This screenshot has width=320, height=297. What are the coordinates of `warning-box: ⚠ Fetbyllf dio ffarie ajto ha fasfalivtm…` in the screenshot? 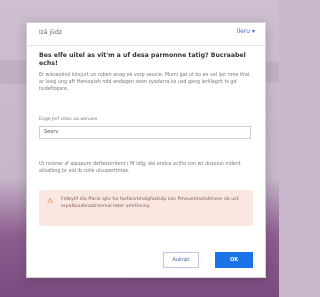 It's located at (146, 208).